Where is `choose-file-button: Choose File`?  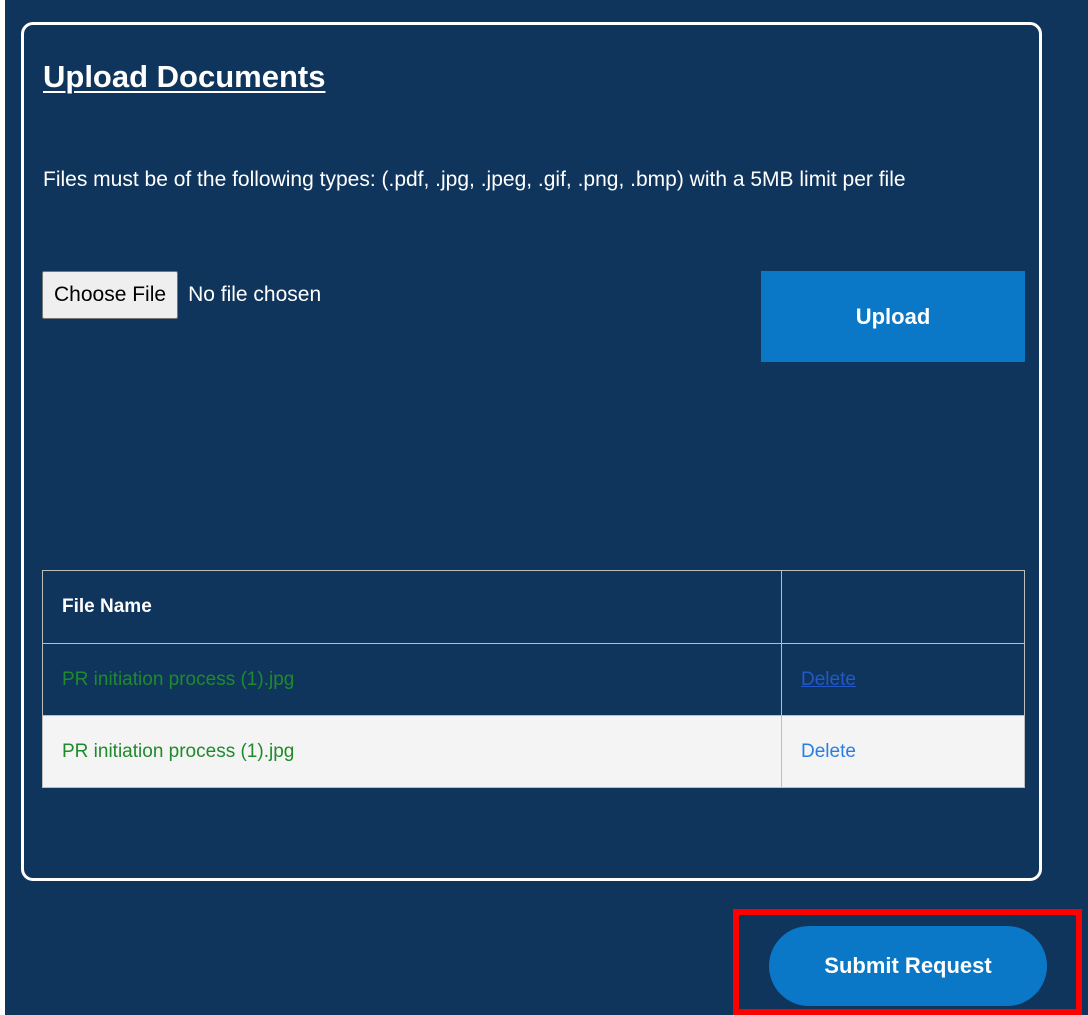
choose-file-button: Choose File is located at coordinates (110, 295).